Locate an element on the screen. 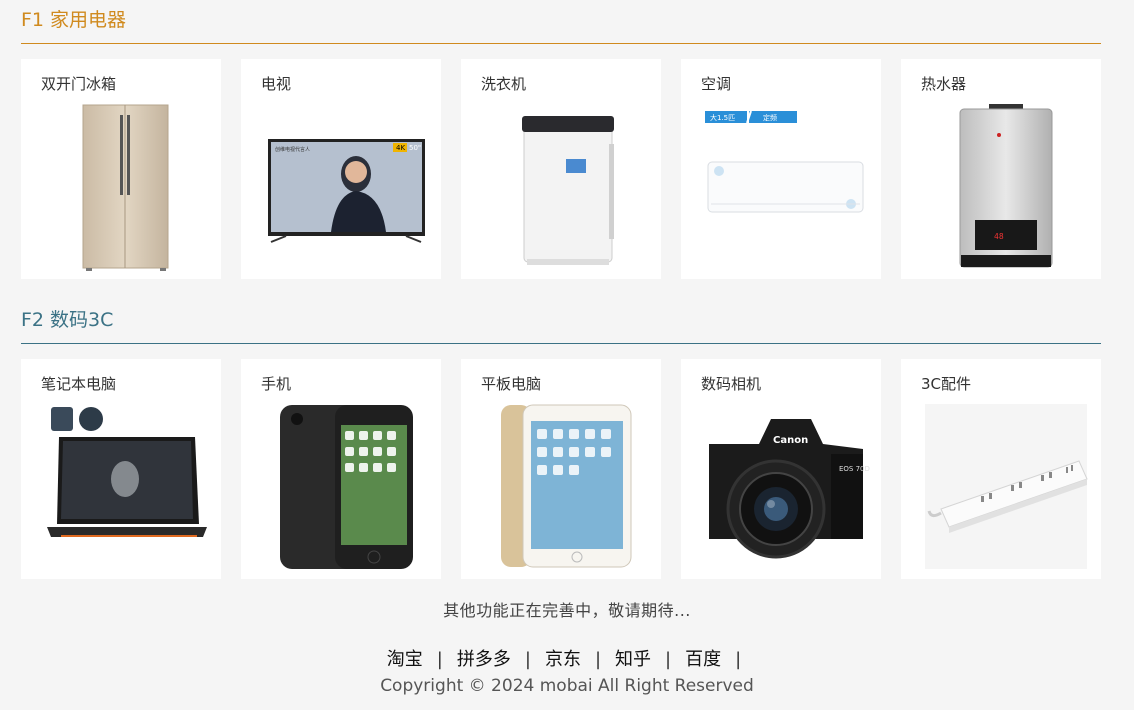 The height and width of the screenshot is (710, 1134). product-card-tv: 电视 4K 50" 创维电视代言人 is located at coordinates (341, 169).